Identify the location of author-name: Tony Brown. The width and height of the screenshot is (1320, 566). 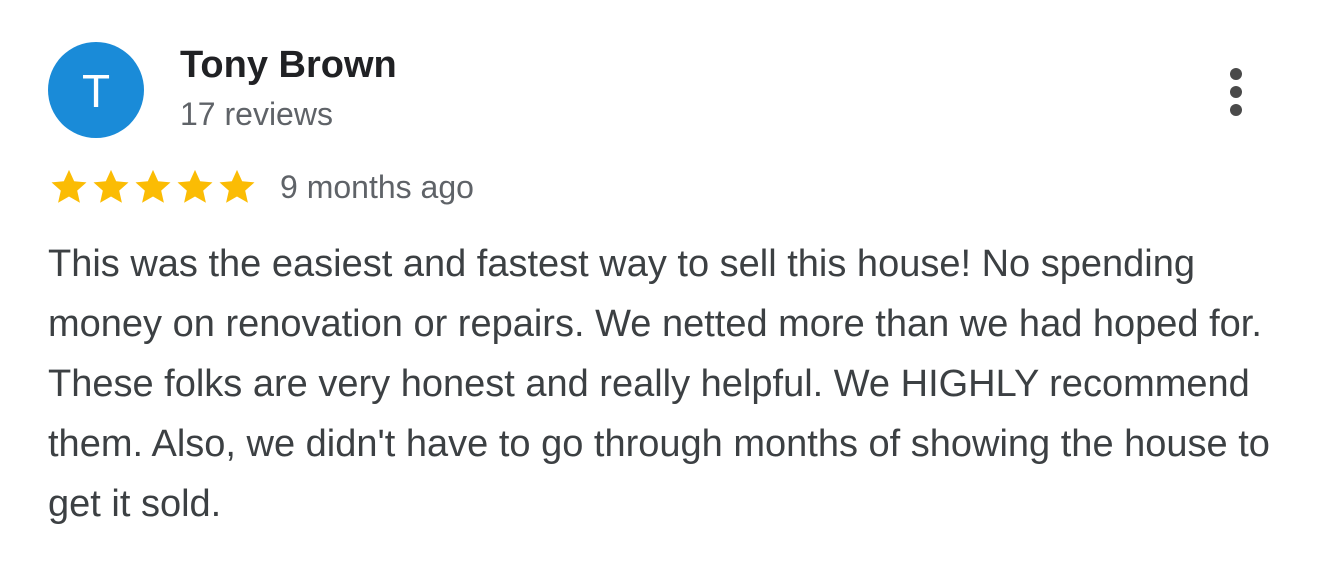
(288, 65).